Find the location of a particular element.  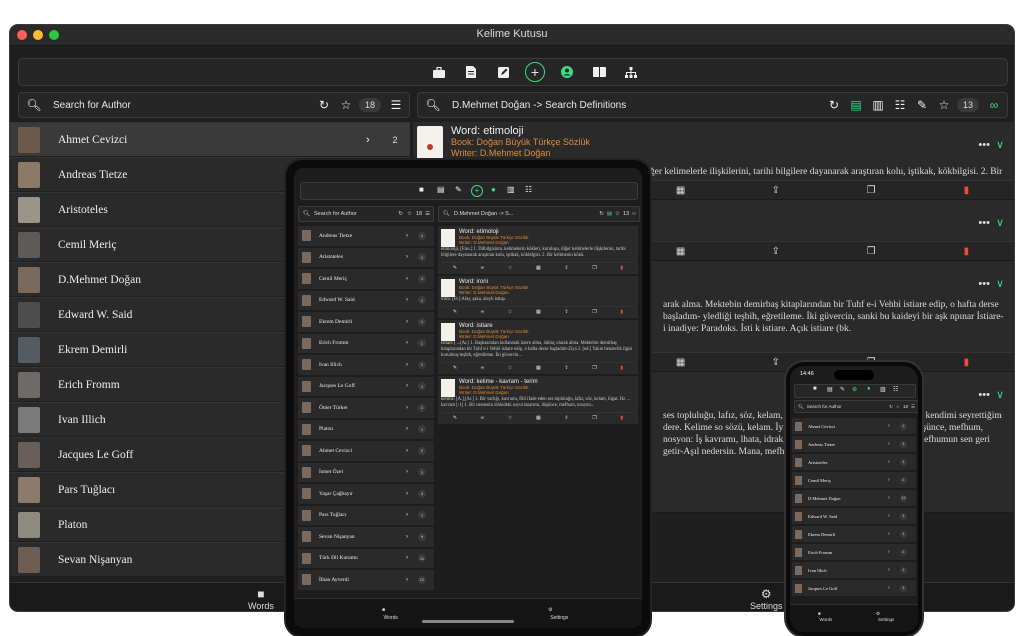

plus-icon: + is located at coordinates (477, 191).